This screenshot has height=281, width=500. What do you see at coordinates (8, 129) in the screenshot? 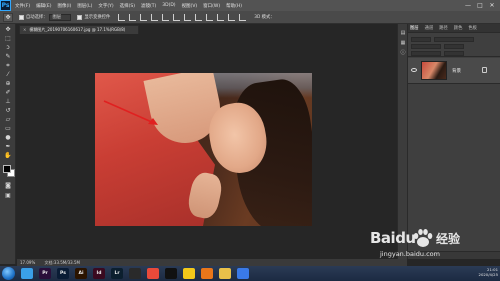
I see `gradient-tool-icon: ▭` at bounding box center [8, 129].